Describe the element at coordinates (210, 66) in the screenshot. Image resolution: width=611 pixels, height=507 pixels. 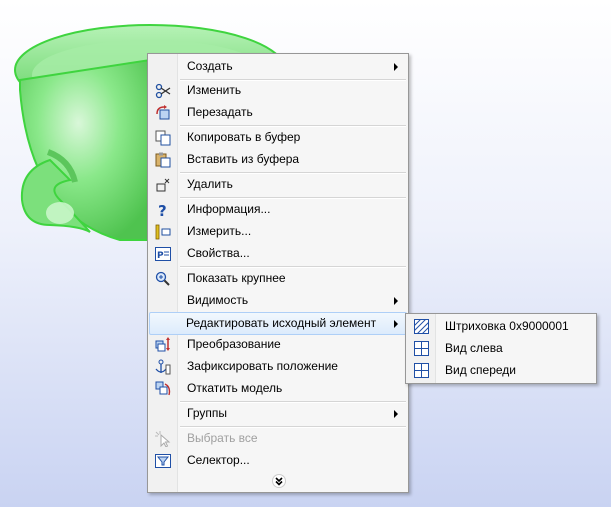
I see `menu-item-label: Создать` at that location.